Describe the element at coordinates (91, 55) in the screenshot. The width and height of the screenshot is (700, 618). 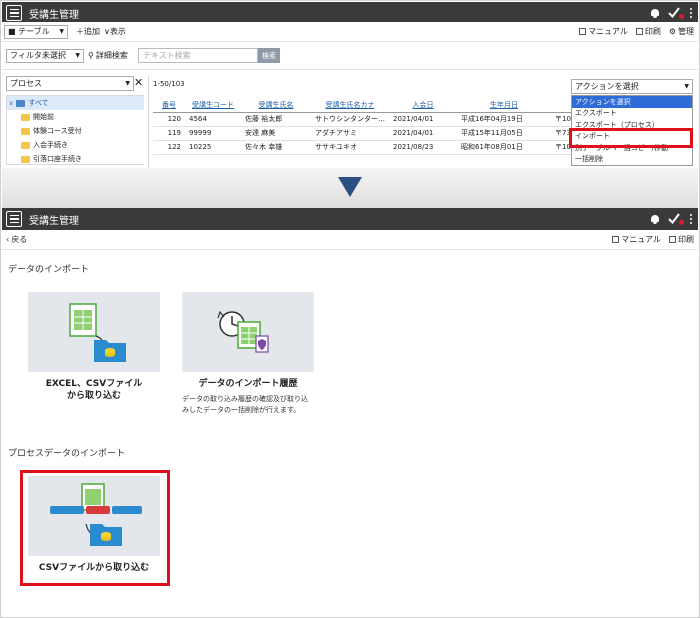
I see `search-icon: ⚲` at that location.